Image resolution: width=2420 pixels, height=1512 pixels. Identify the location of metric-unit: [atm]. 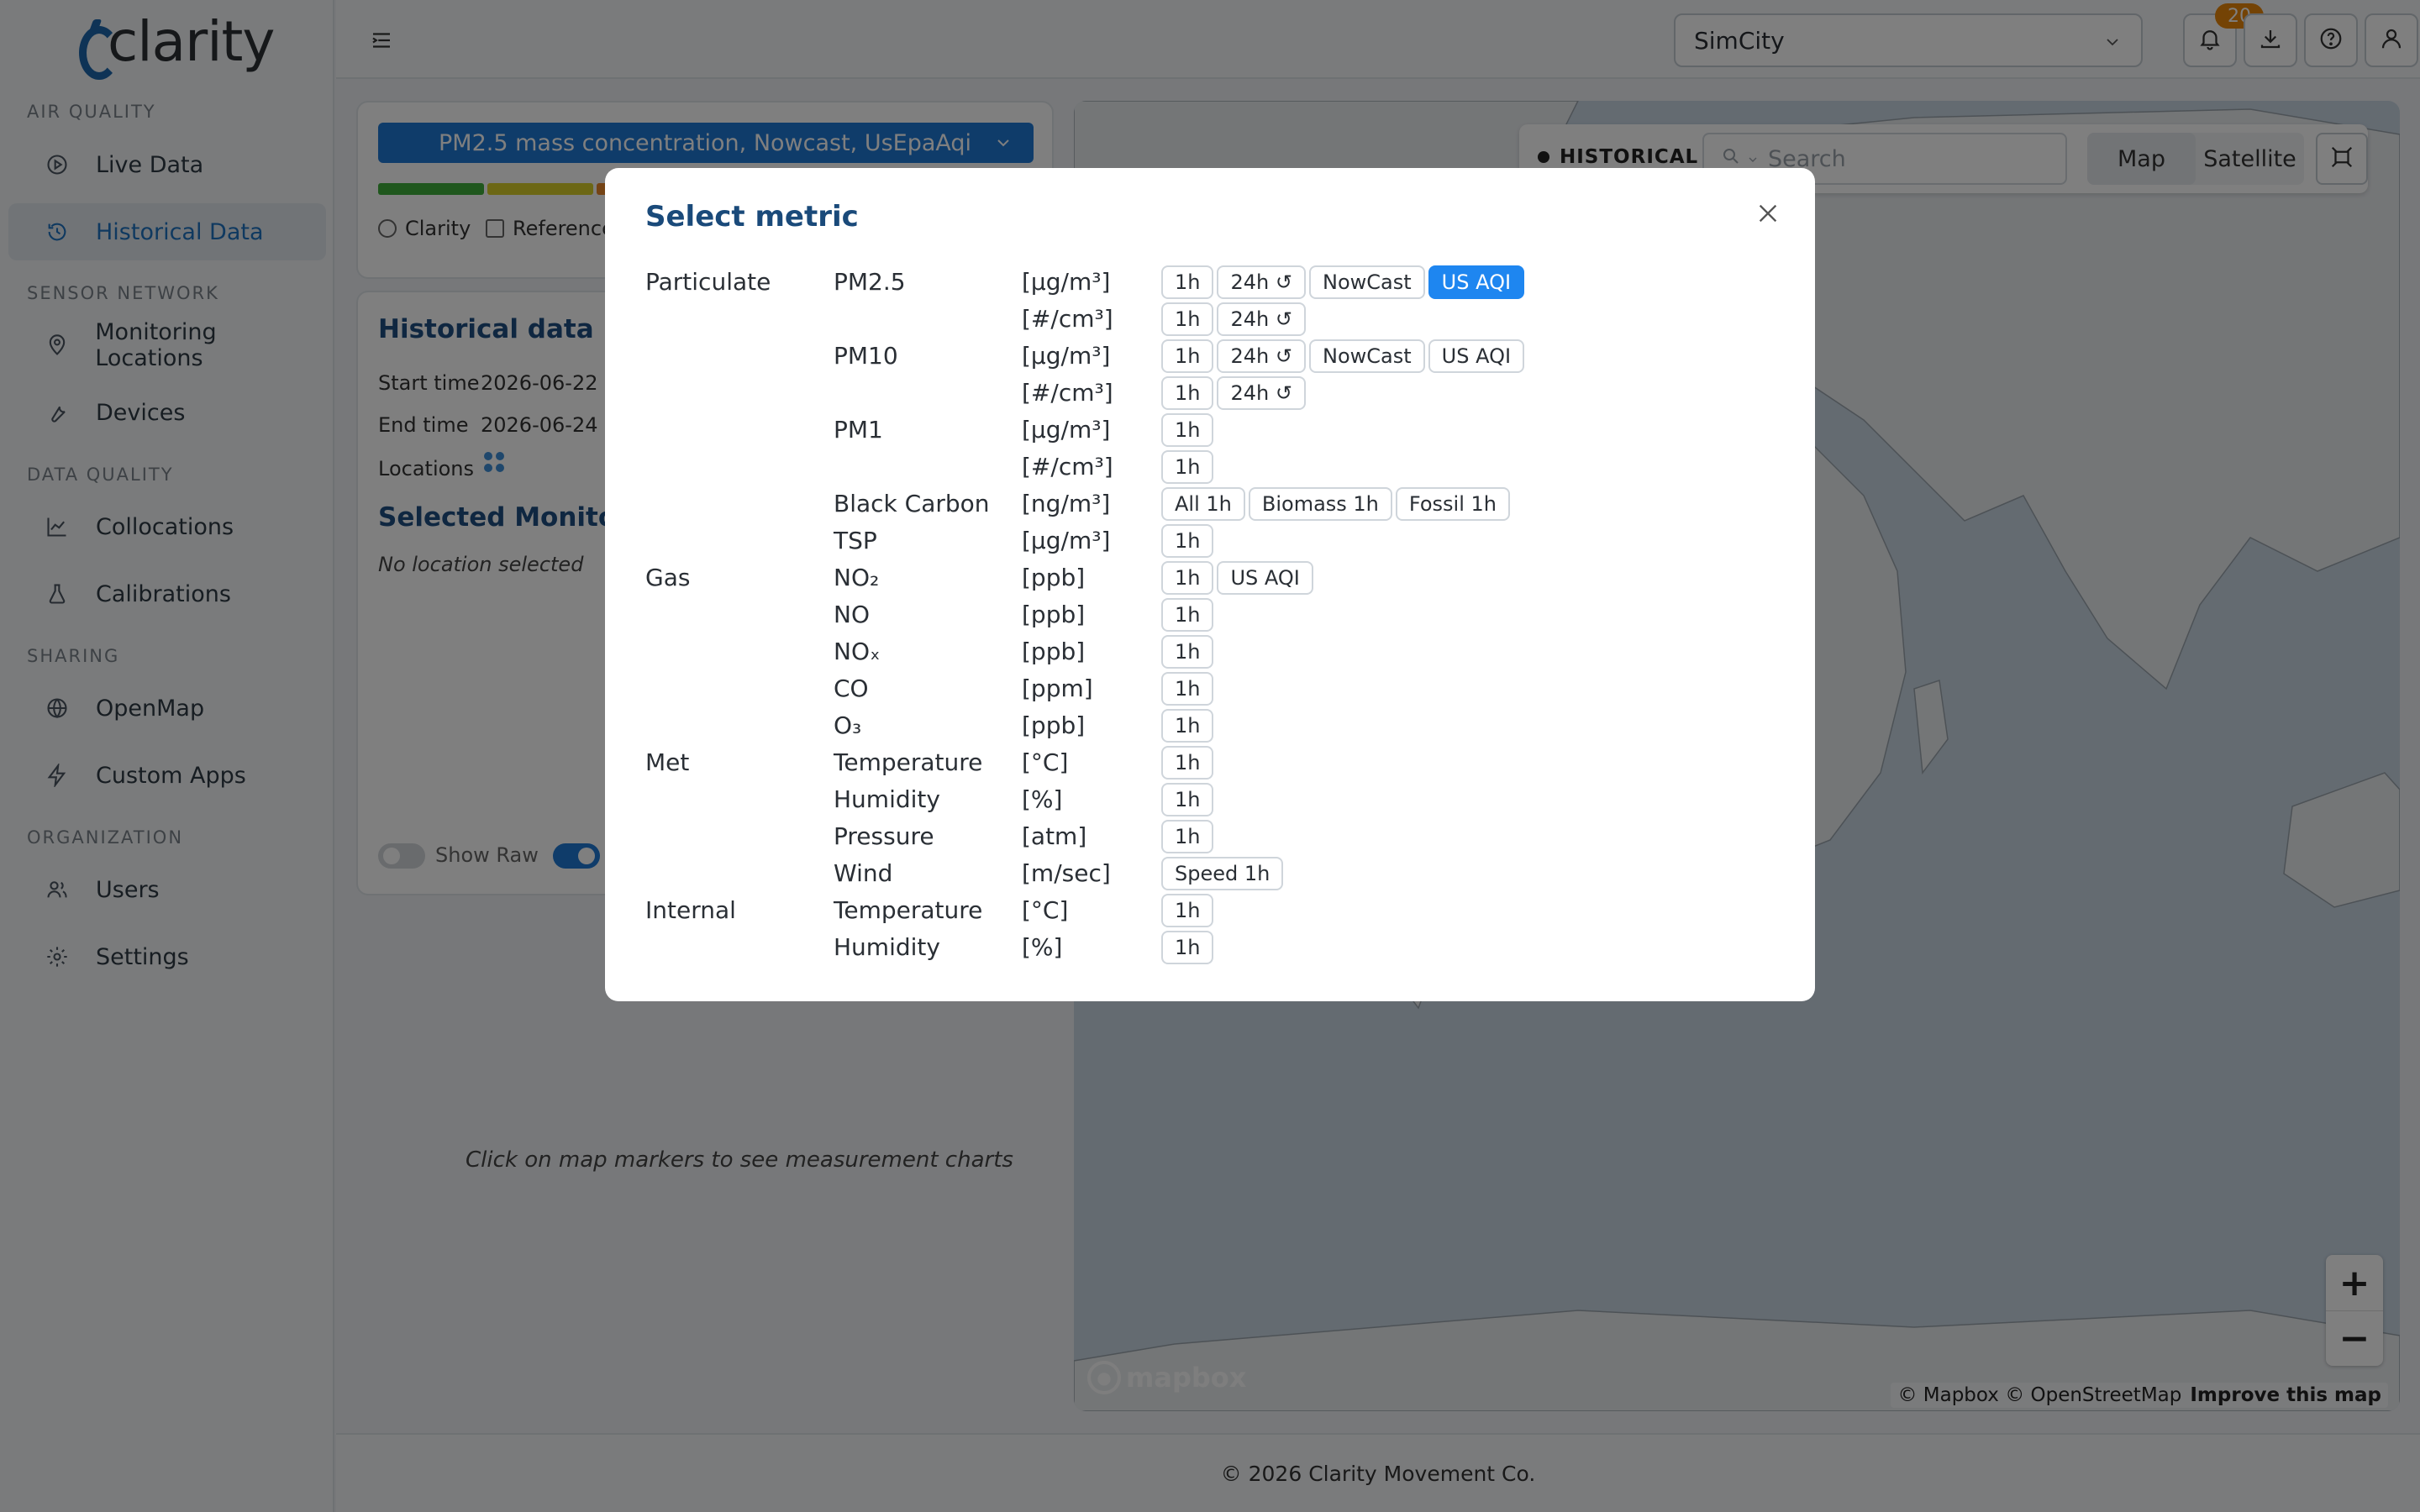
(1054, 836).